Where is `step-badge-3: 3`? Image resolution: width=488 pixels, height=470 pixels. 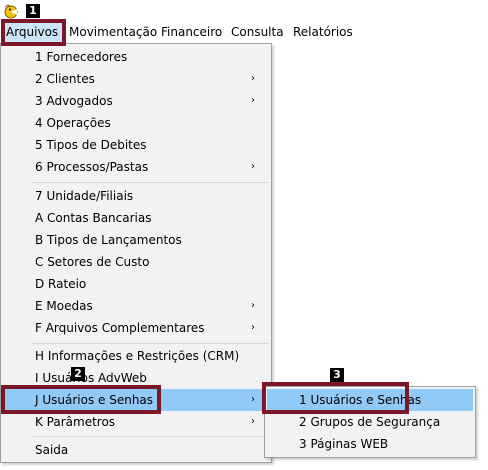 step-badge-3: 3 is located at coordinates (337, 375).